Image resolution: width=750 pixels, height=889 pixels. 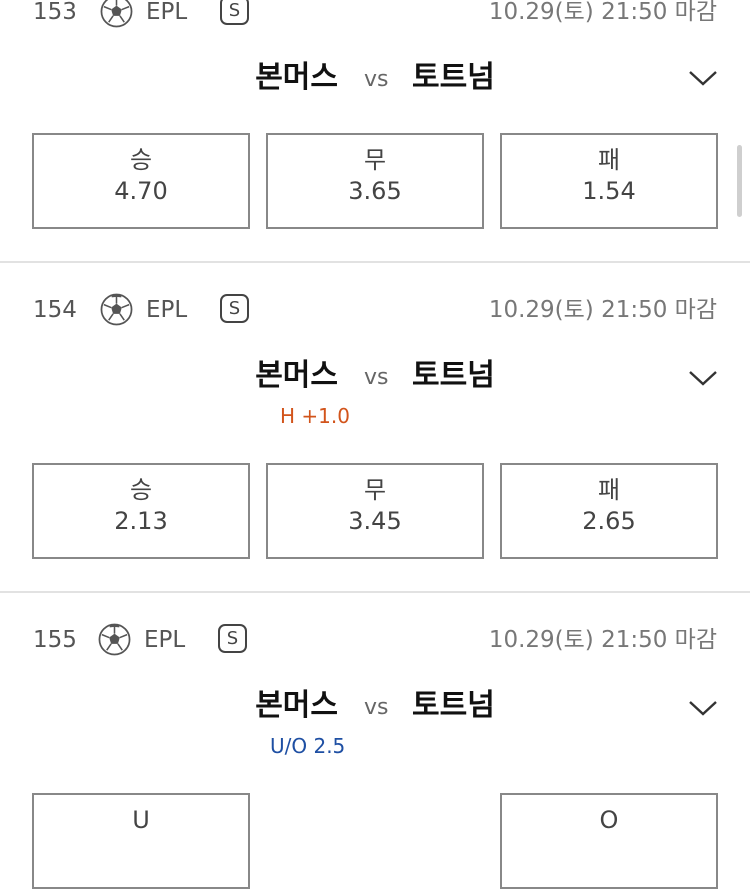 I want to click on odds-button-win: 승 4.70, so click(x=141, y=181).